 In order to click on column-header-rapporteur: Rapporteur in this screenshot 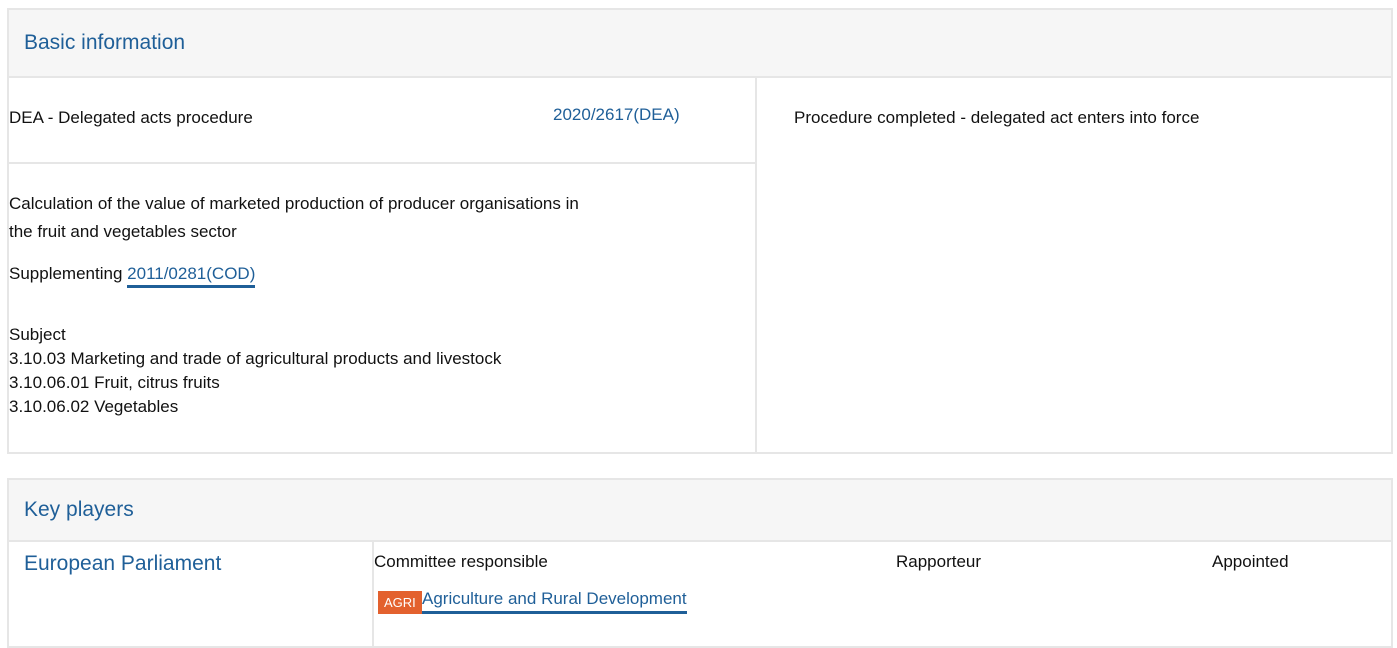, I will do `click(939, 561)`.